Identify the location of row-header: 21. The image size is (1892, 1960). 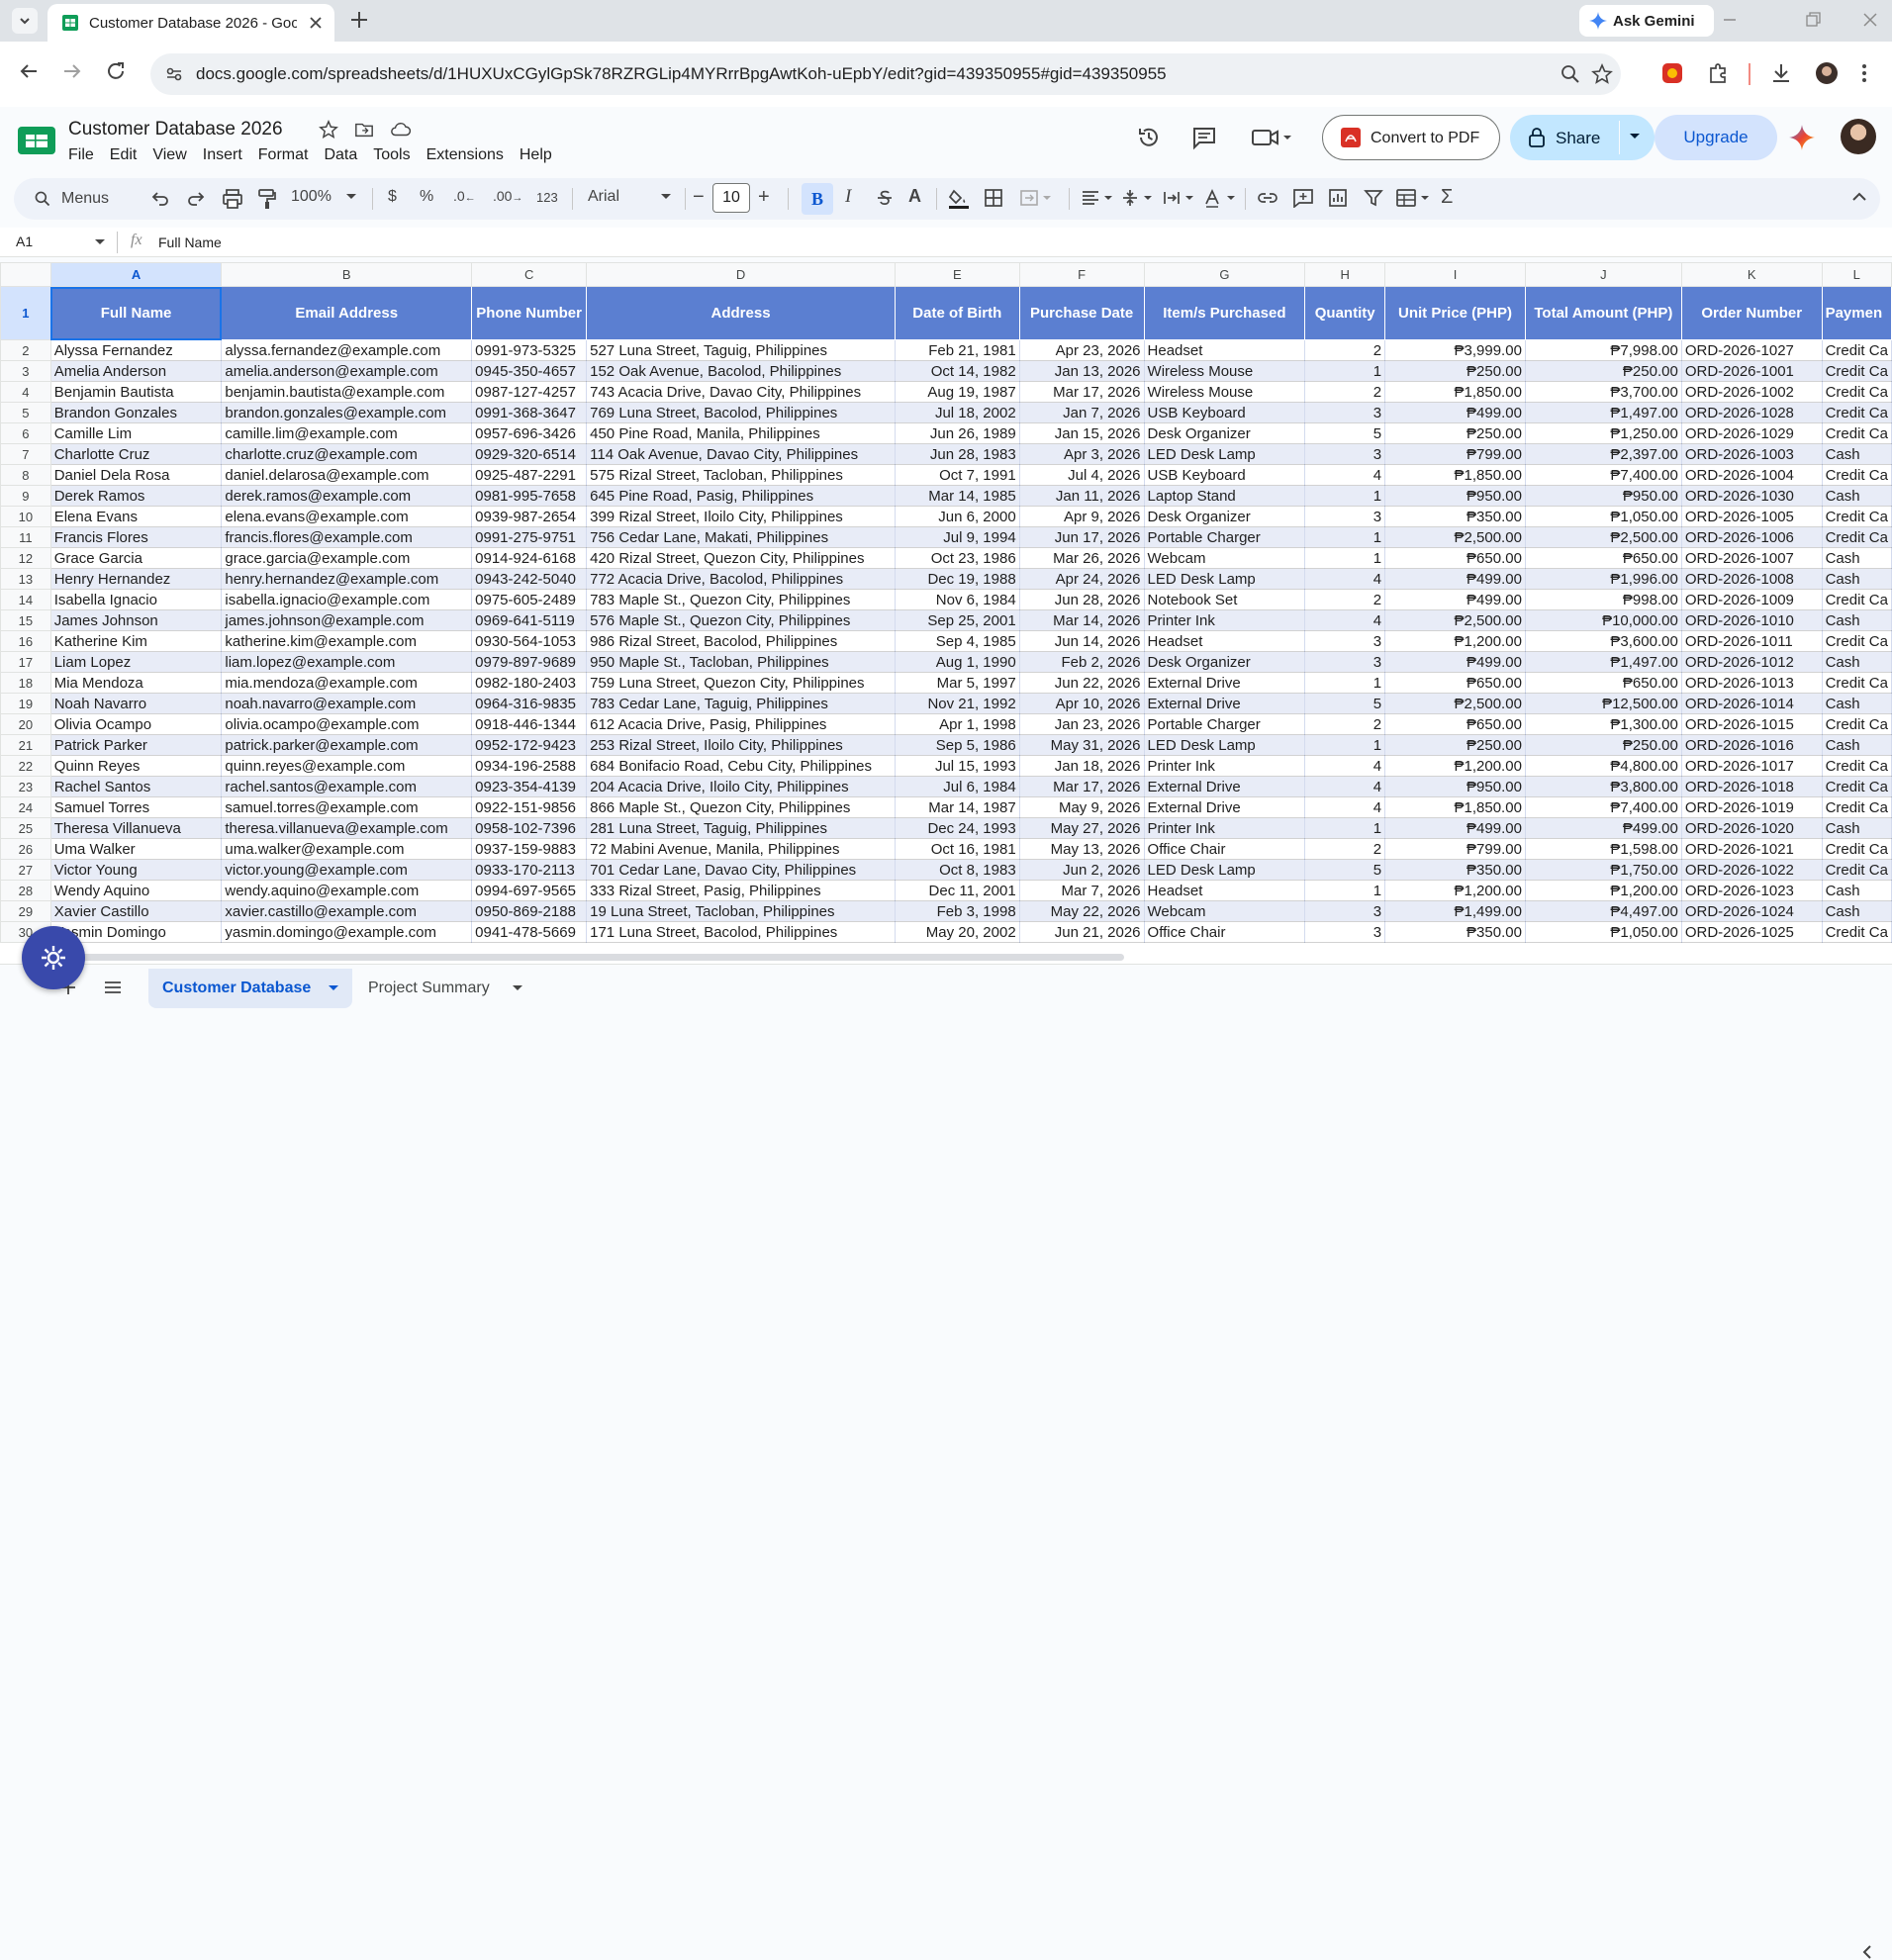
(25, 745).